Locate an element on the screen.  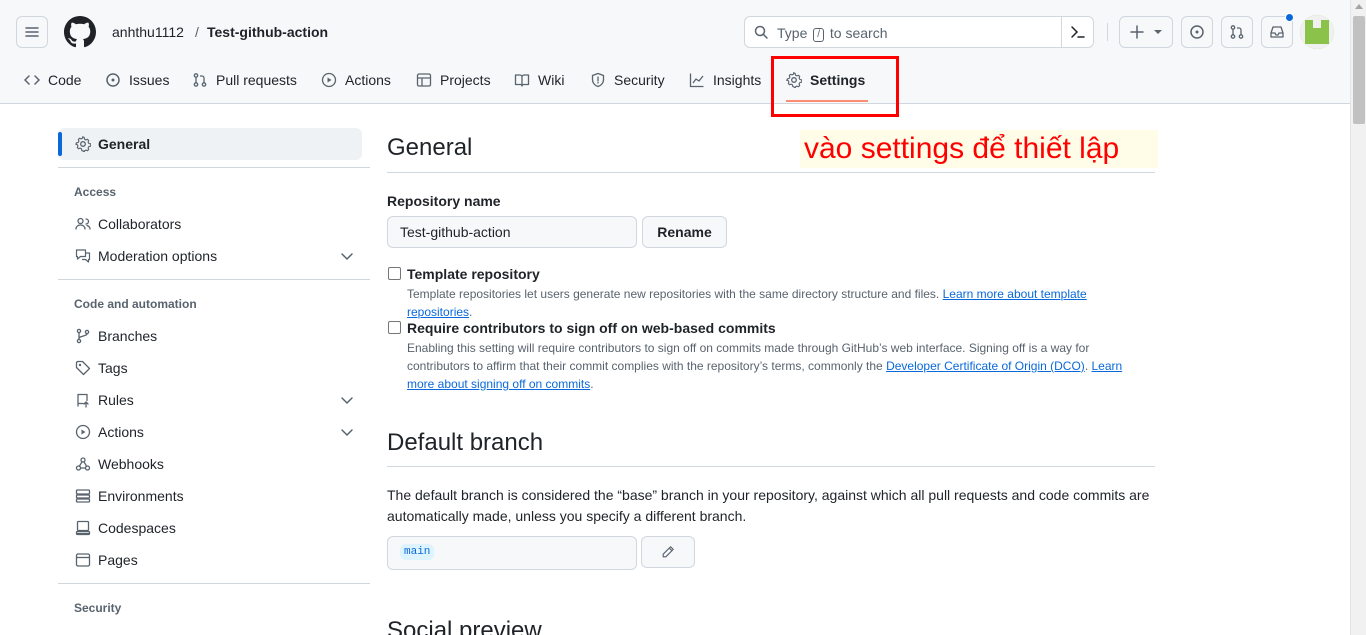
search-icon is located at coordinates (761, 32).